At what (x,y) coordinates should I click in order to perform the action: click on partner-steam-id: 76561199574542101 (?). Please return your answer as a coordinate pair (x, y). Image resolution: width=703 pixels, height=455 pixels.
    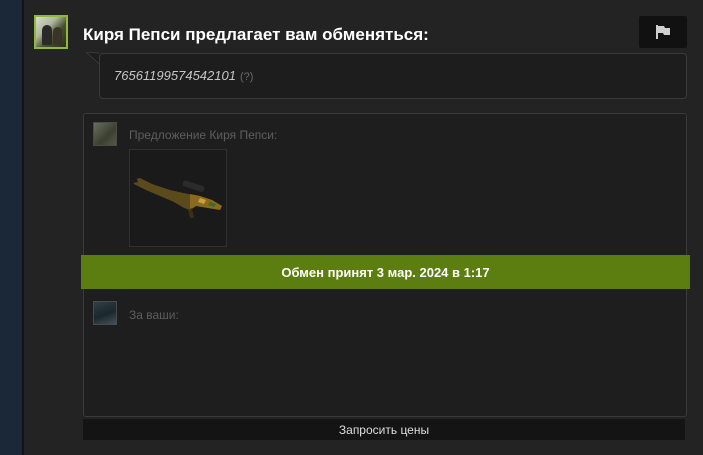
    Looking at the image, I should click on (183, 75).